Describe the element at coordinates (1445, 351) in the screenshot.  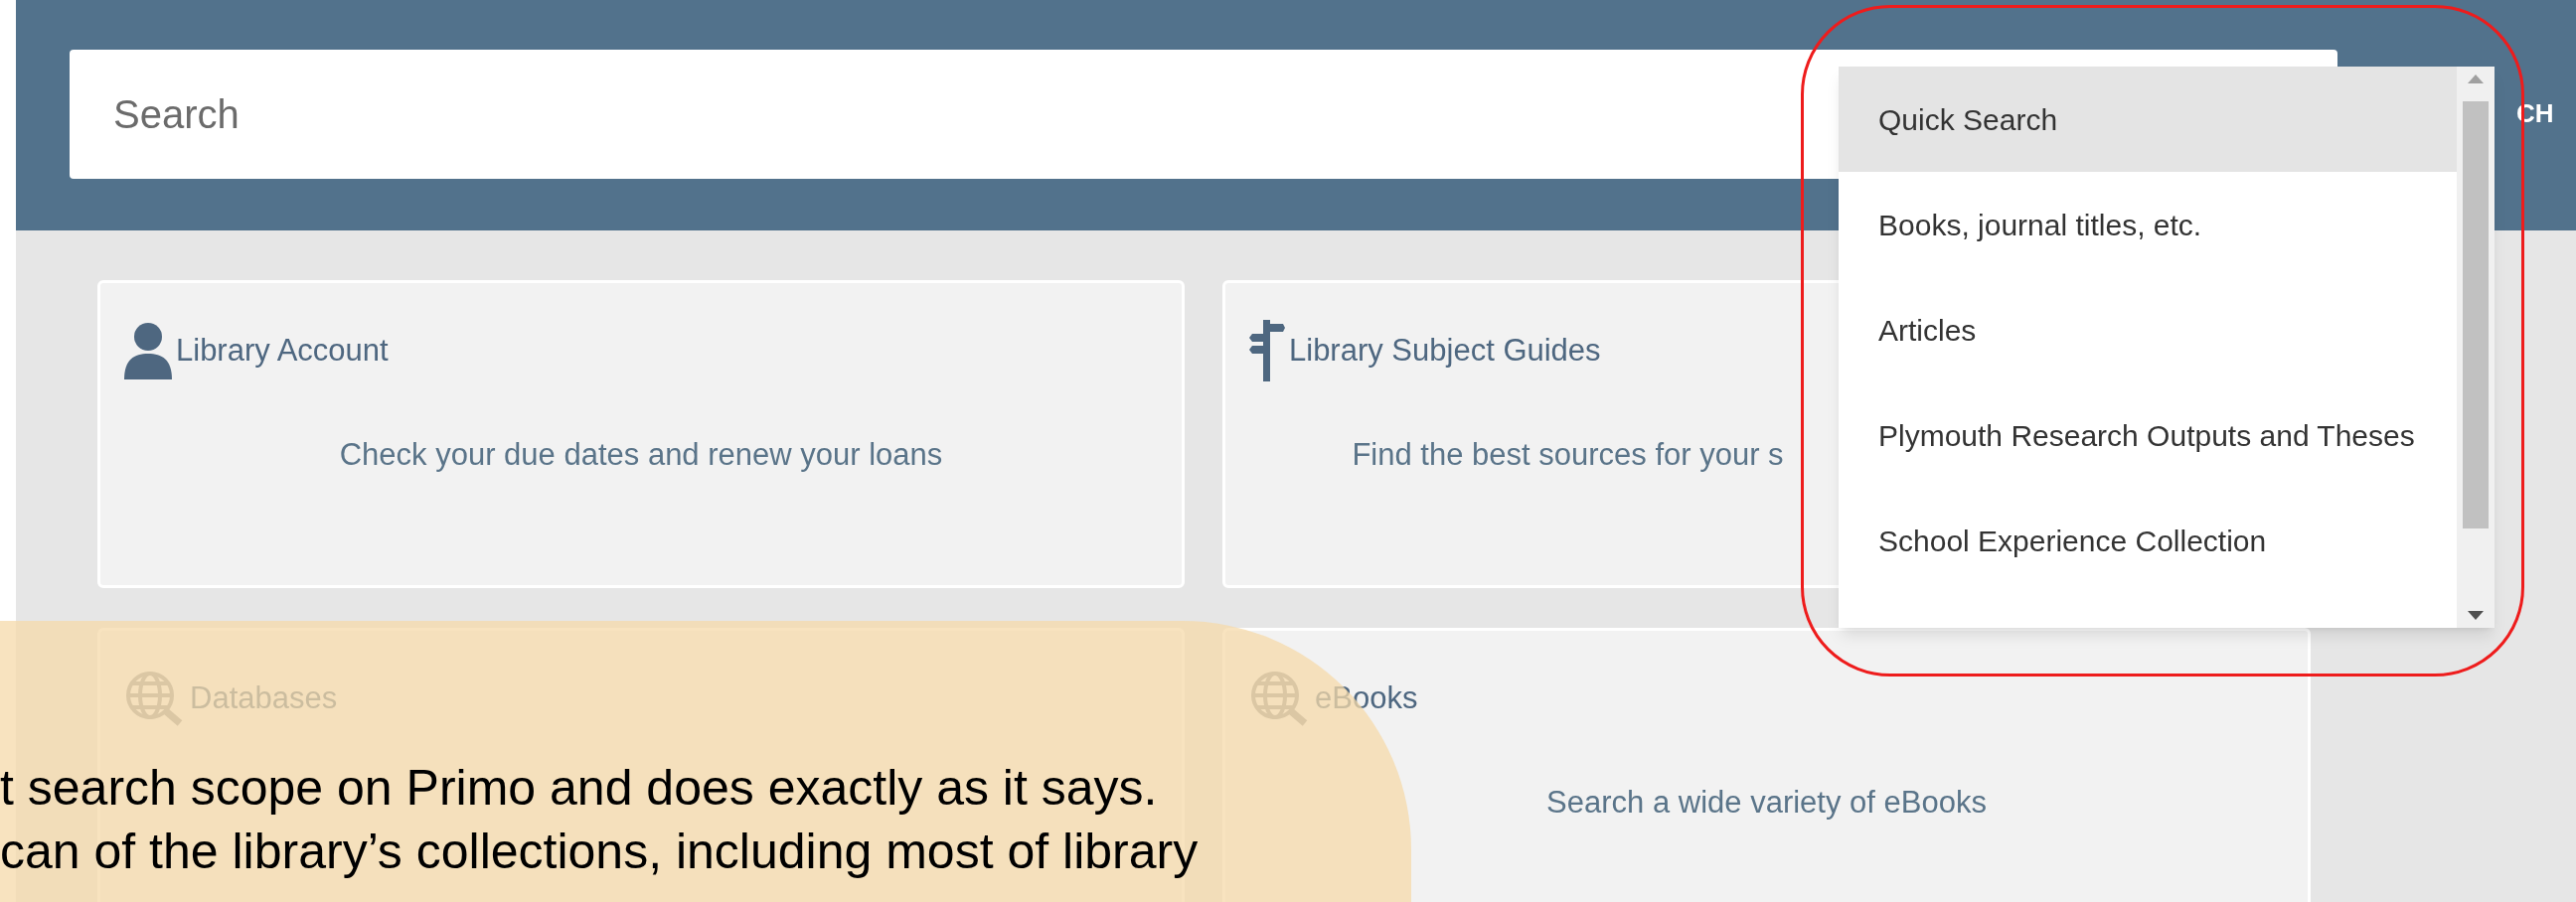
I see `card-title-link: Library Subject Guides` at that location.